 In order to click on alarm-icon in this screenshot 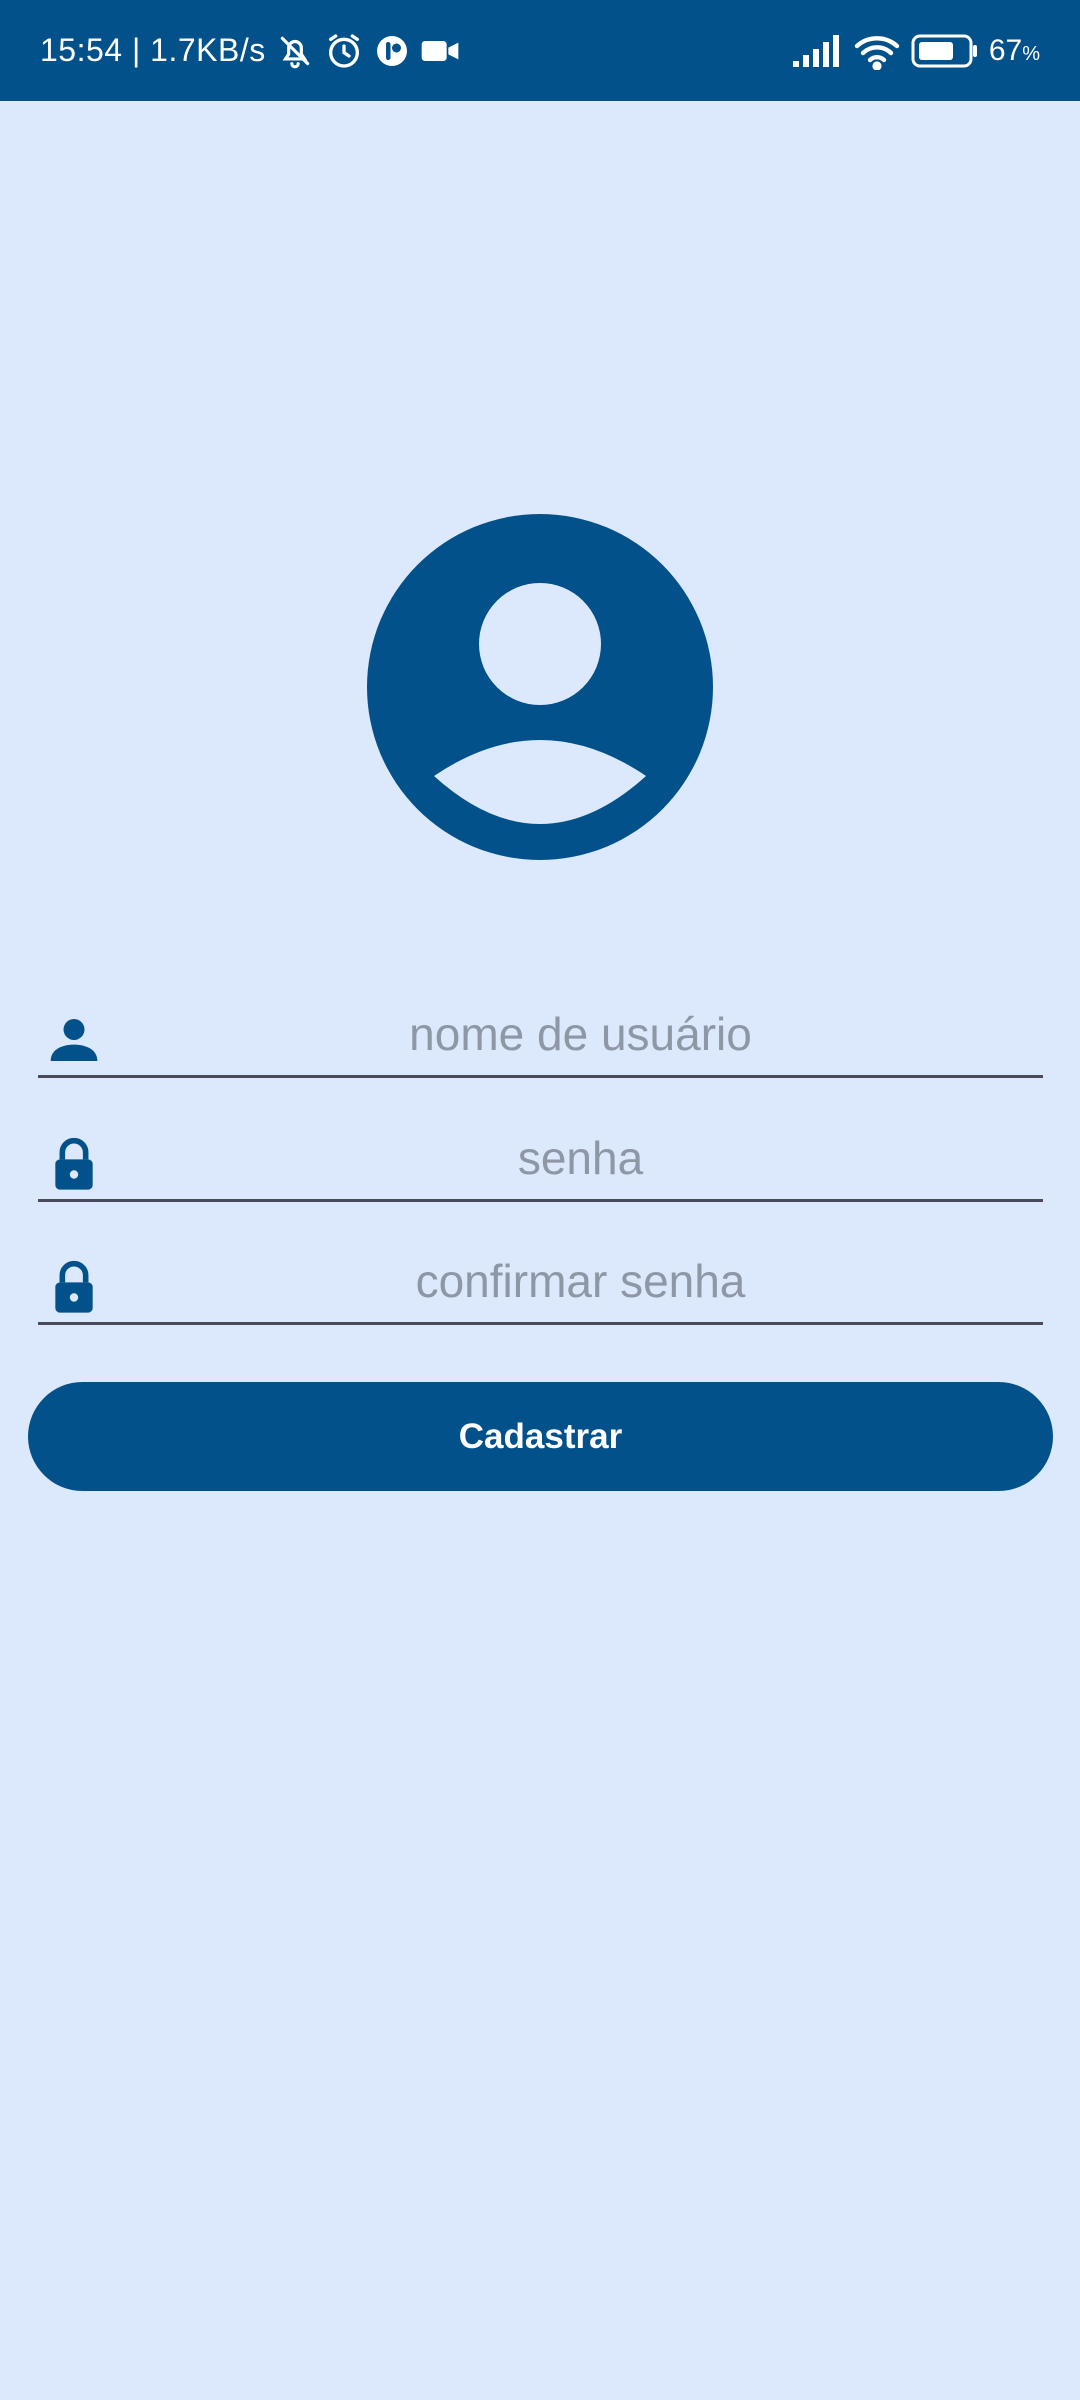, I will do `click(344, 51)`.